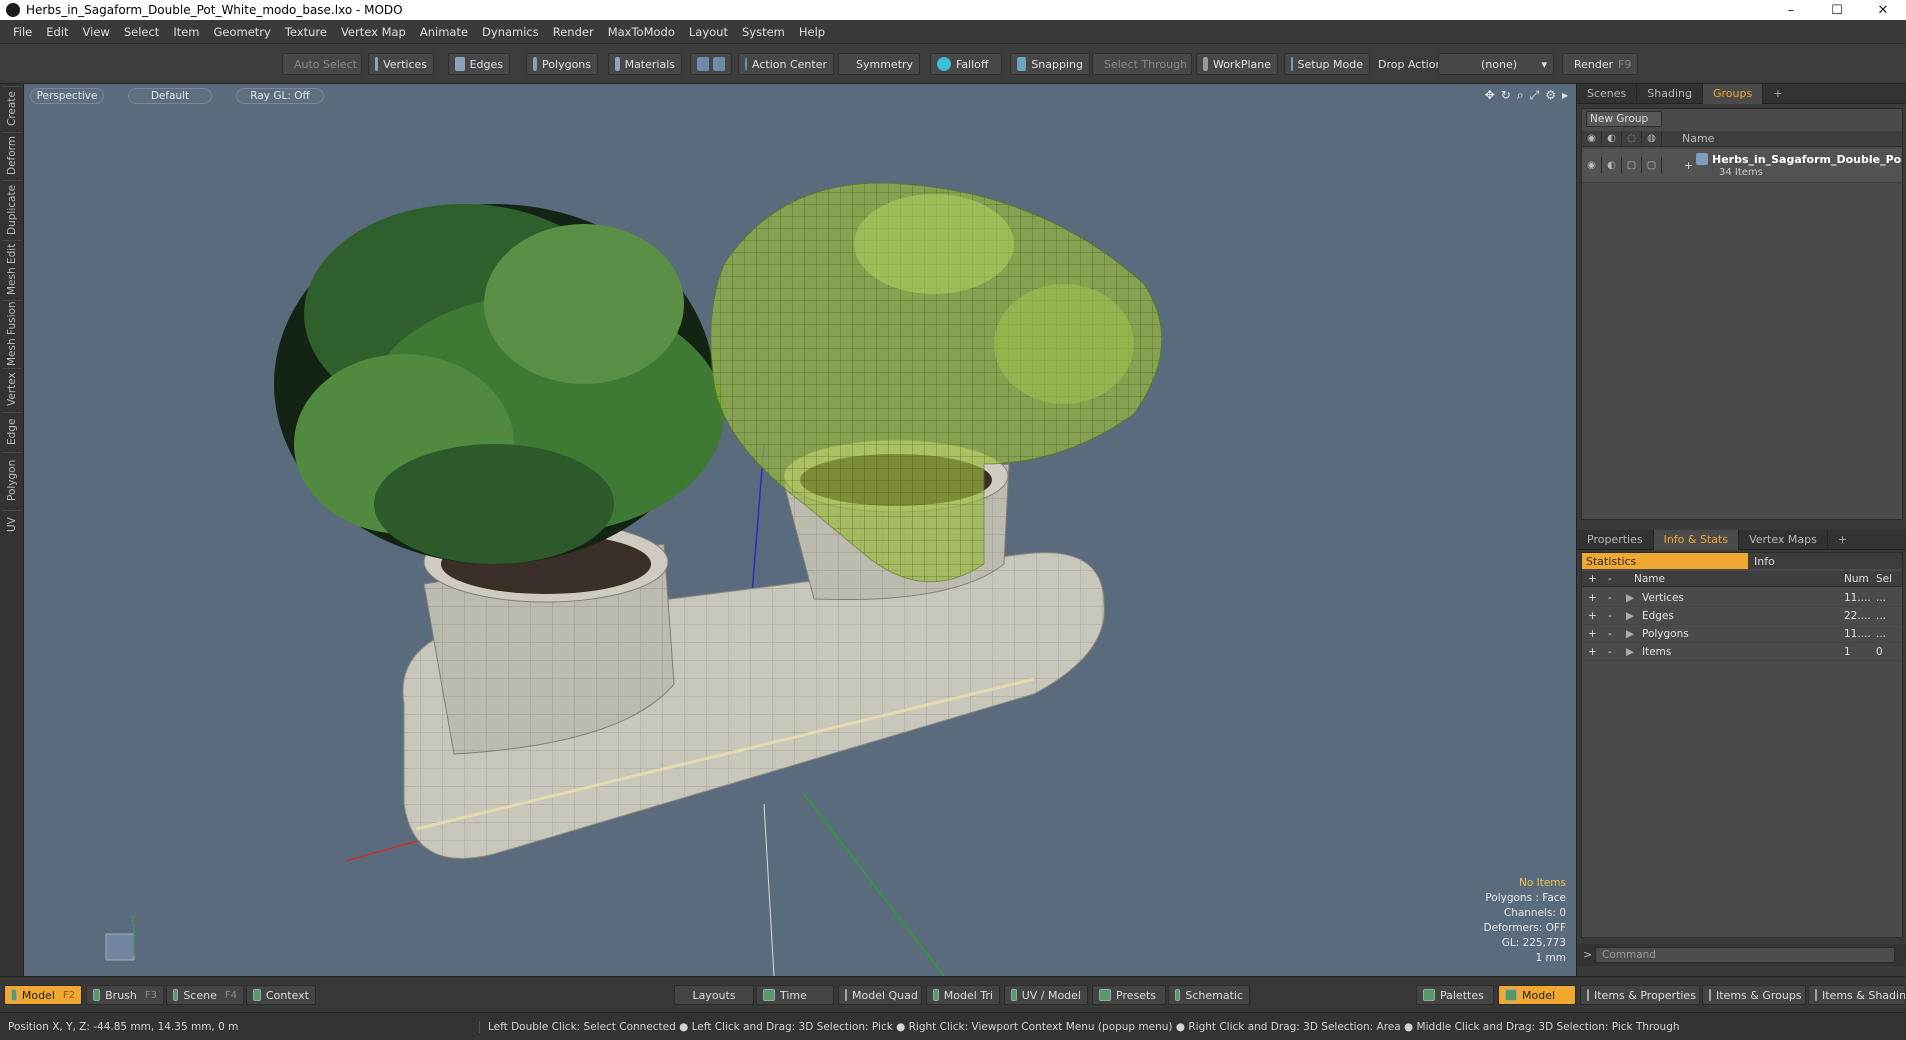 Image resolution: width=1906 pixels, height=1040 pixels. What do you see at coordinates (795, 995) in the screenshot?
I see `time-button: Time` at bounding box center [795, 995].